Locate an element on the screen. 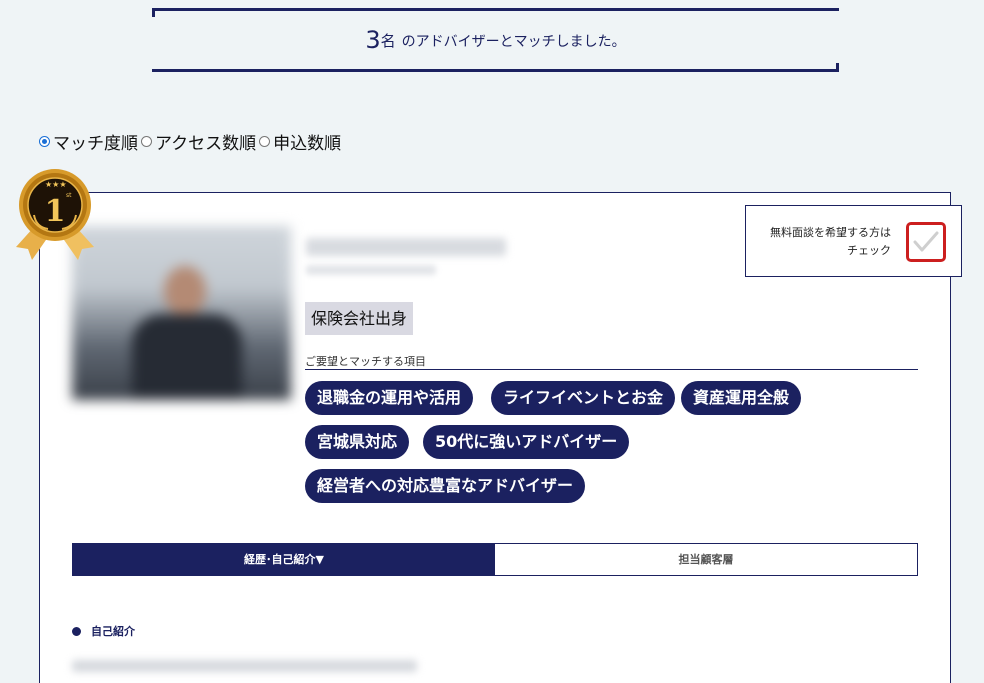  match-item-chip: 宮城県対応 is located at coordinates (357, 442).